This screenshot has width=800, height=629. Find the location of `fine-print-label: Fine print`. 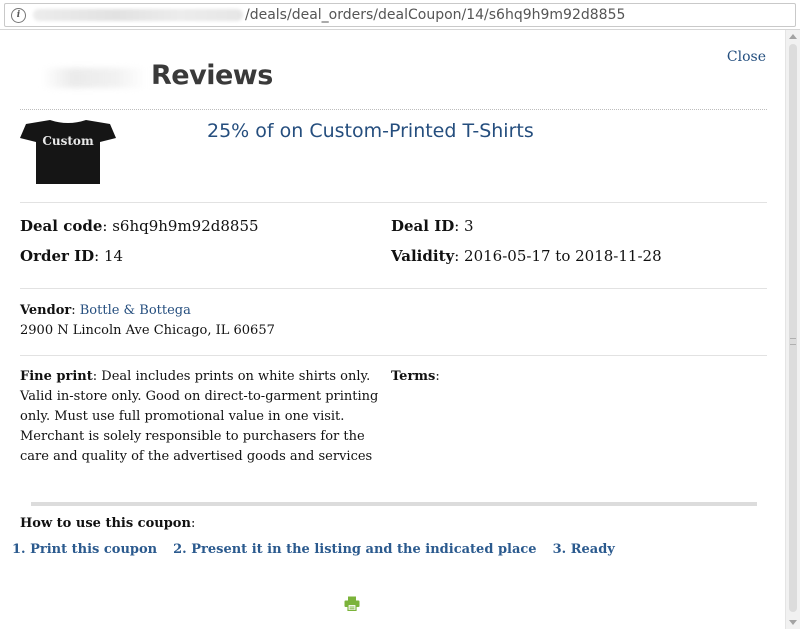

fine-print-label: Fine print is located at coordinates (56, 376).